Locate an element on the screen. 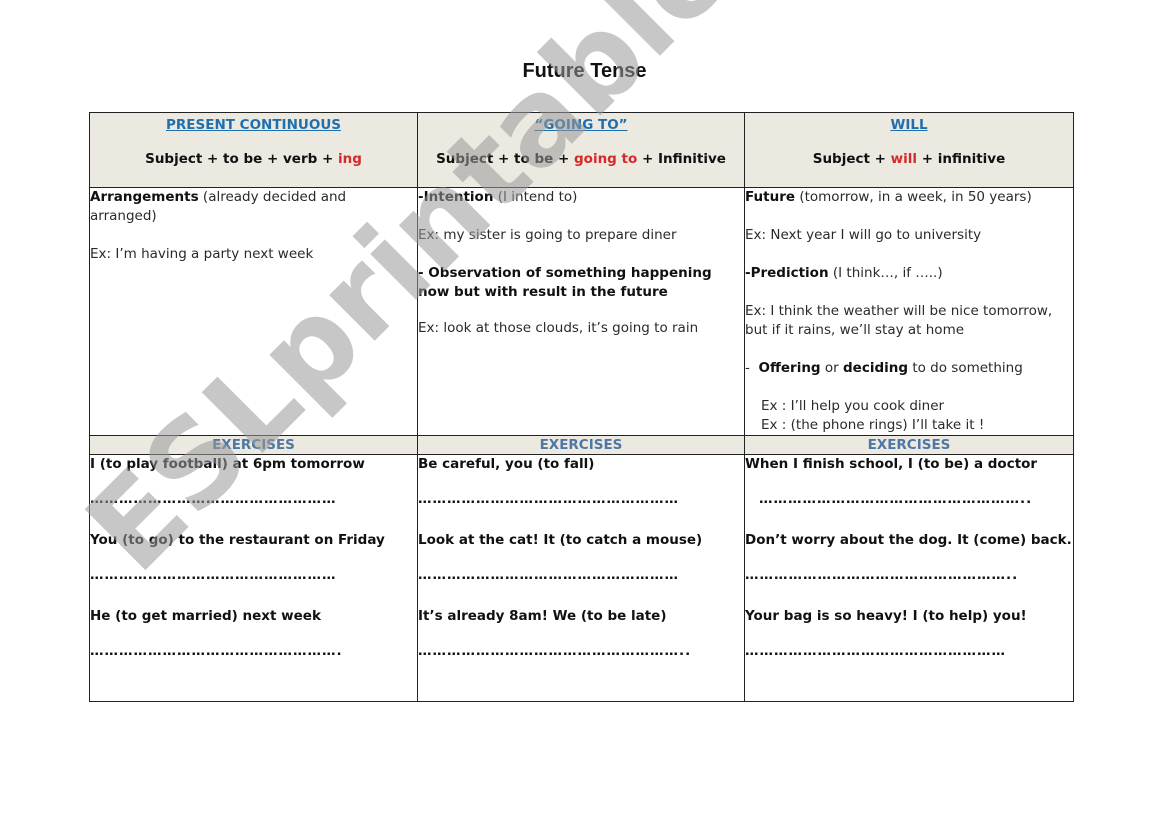 The height and width of the screenshot is (821, 1169). column-title: “GOING TO” is located at coordinates (581, 125).